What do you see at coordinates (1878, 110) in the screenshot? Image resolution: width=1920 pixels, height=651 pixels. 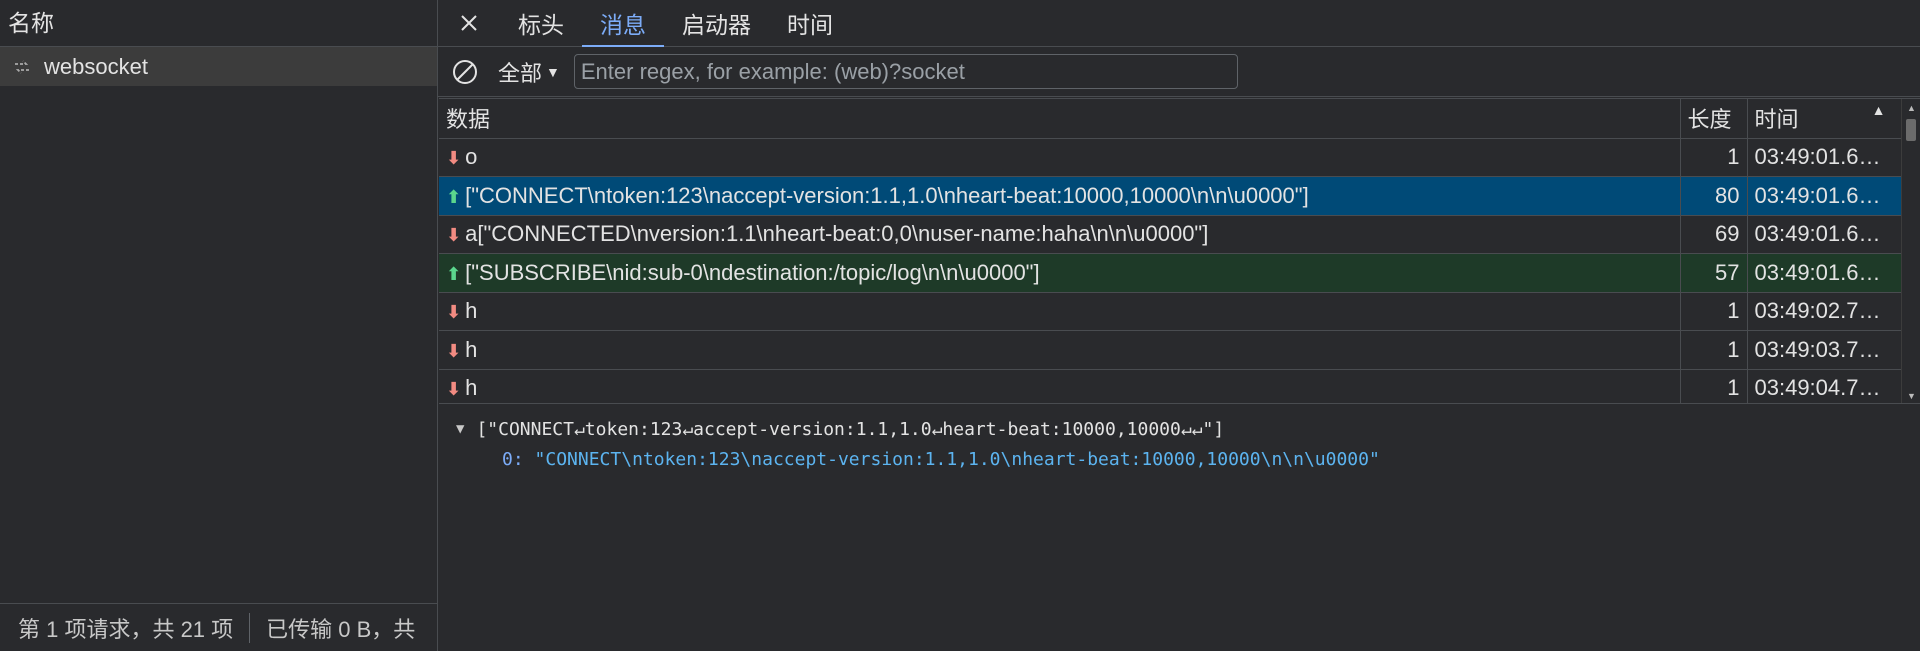 I see `sort-ascending-icon: ▲` at bounding box center [1878, 110].